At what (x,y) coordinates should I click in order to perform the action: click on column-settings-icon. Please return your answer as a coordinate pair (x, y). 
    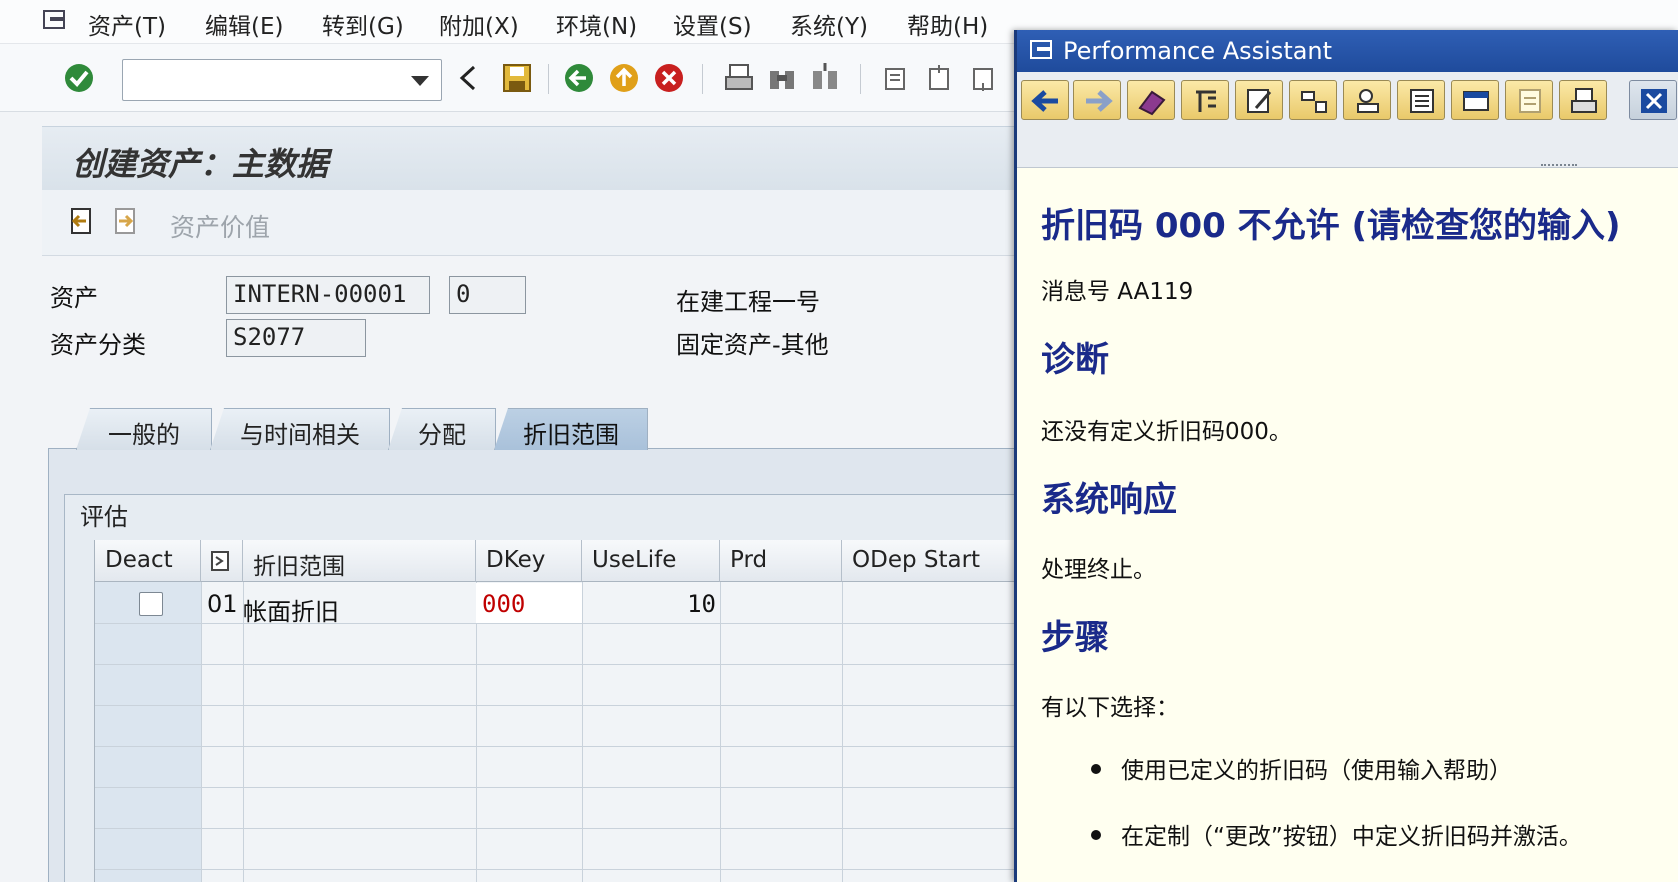
    Looking at the image, I should click on (220, 560).